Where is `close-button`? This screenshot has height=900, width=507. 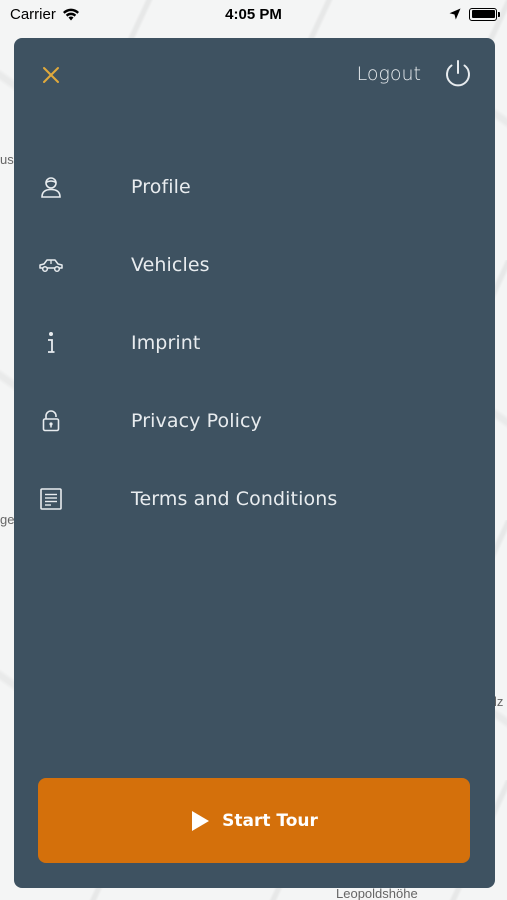 close-button is located at coordinates (51, 75).